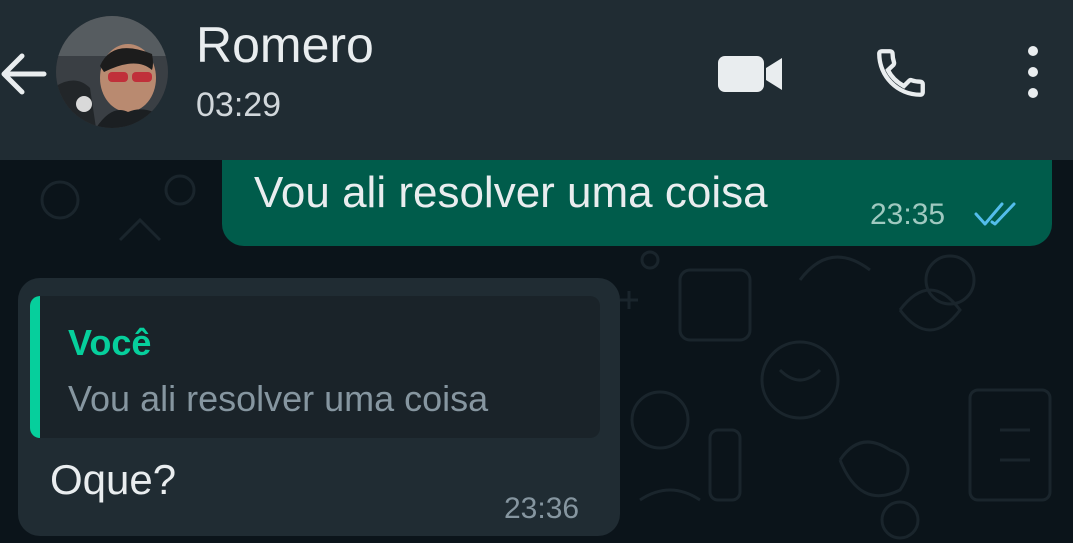 This screenshot has width=1073, height=543. Describe the element at coordinates (511, 192) in the screenshot. I see `message-text: Vou ali resolver uma coisa` at that location.